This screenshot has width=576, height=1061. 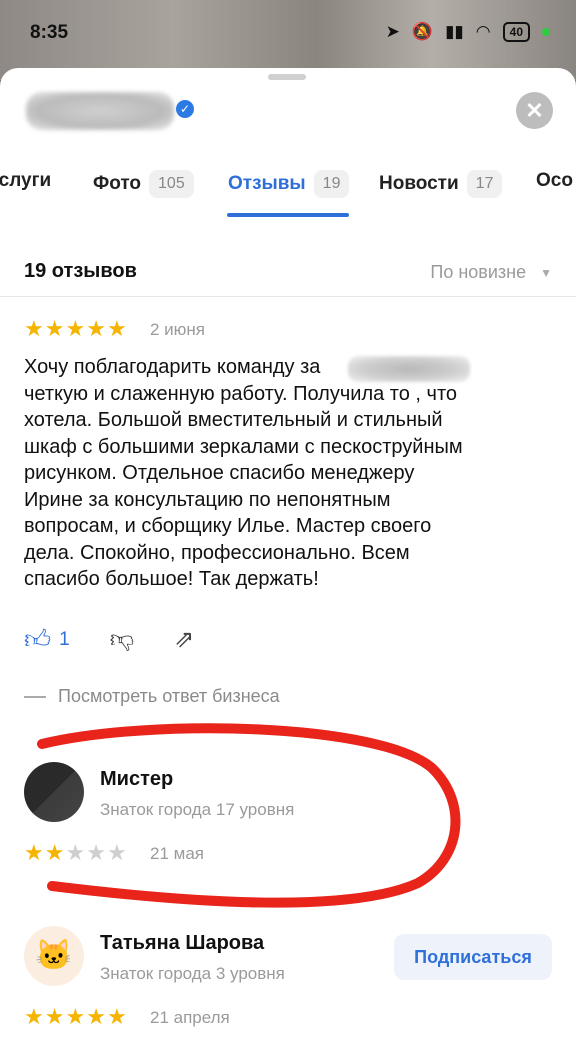 I want to click on review-actions: 👍︎ 1 👎︎ ⇗, so click(x=129, y=639).